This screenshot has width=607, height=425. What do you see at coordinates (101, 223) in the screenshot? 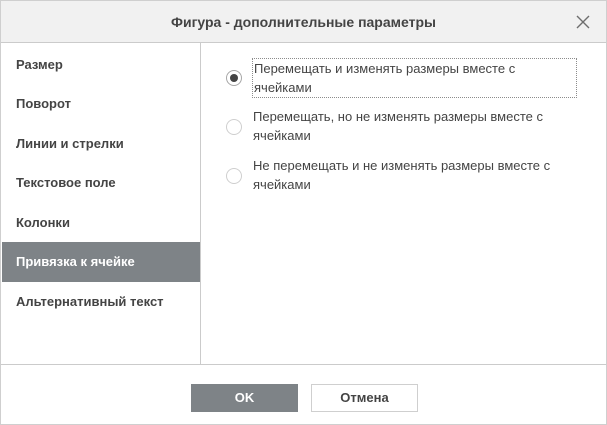
I see `sidebar-item-columns: Колонки` at bounding box center [101, 223].